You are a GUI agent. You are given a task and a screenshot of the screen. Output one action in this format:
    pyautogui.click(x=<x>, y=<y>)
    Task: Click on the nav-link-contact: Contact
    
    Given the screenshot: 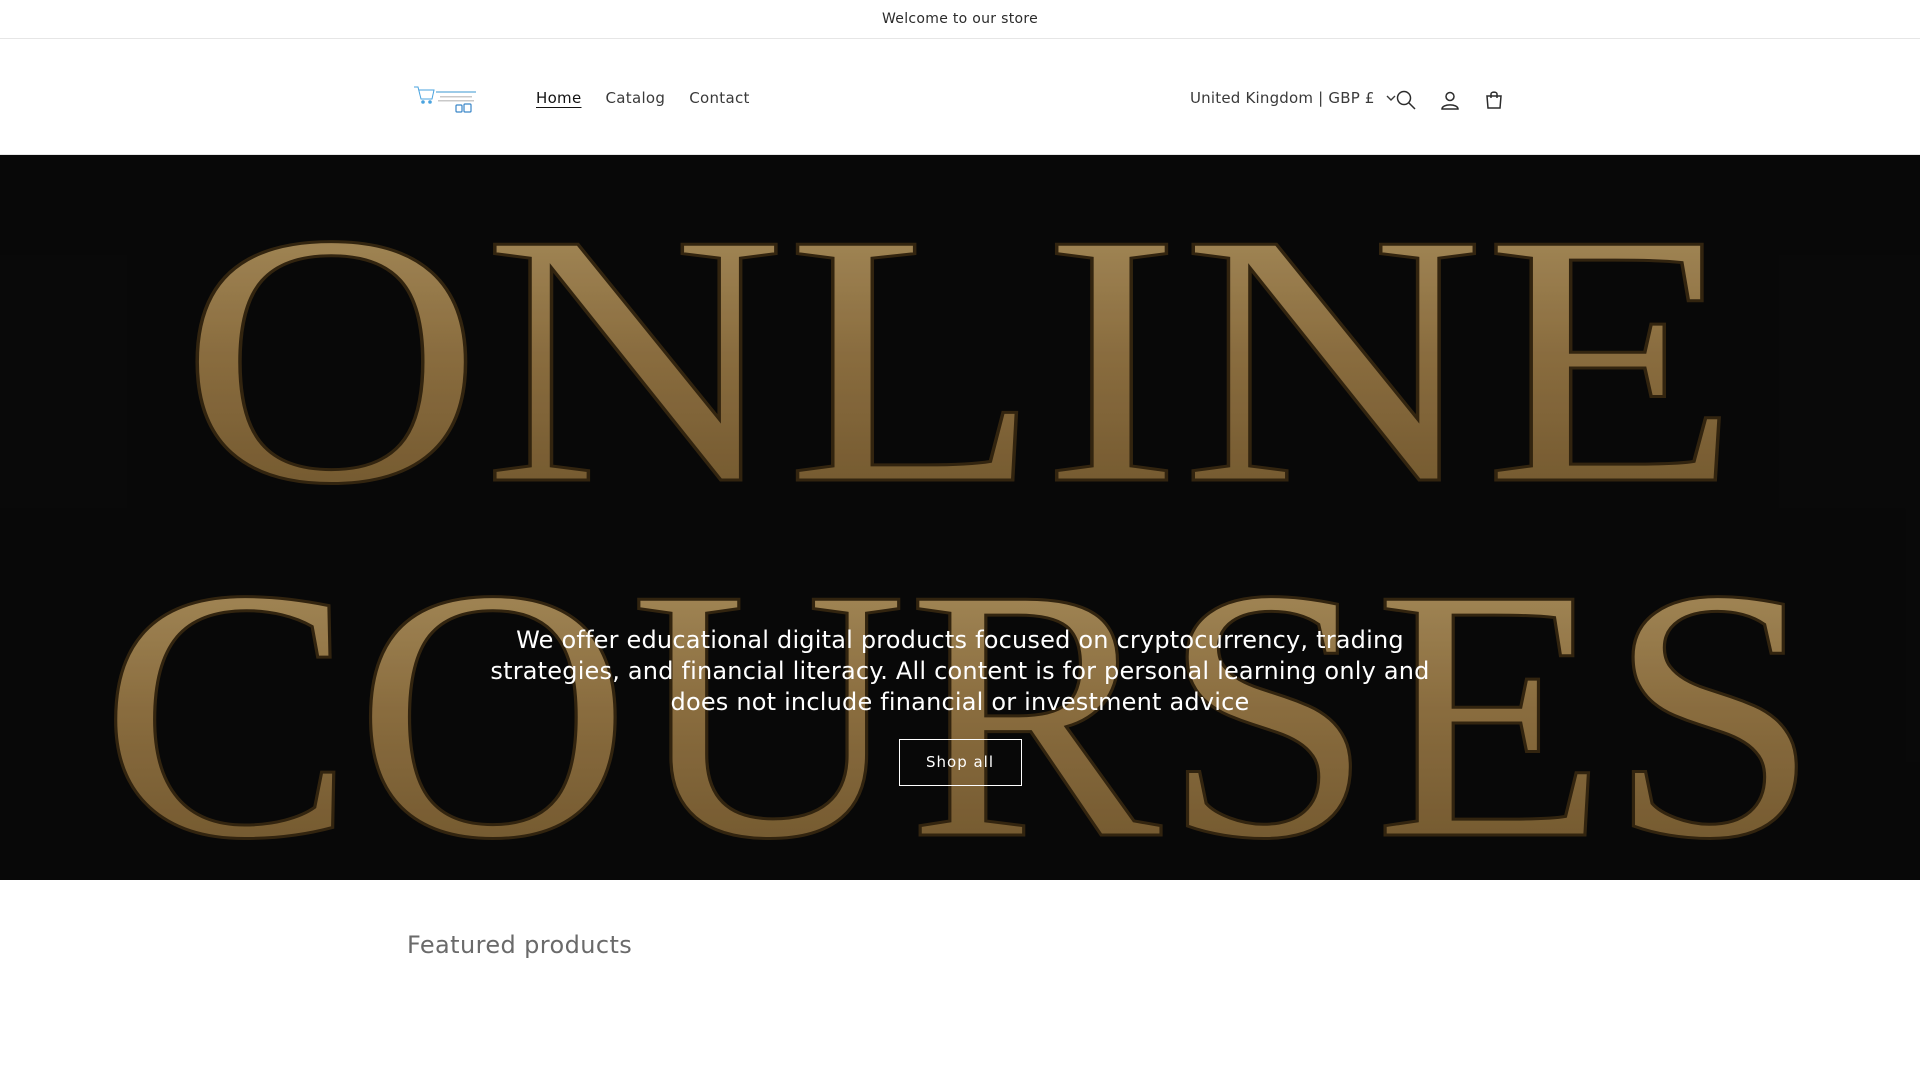 What is the action you would take?
    pyautogui.click(x=719, y=98)
    